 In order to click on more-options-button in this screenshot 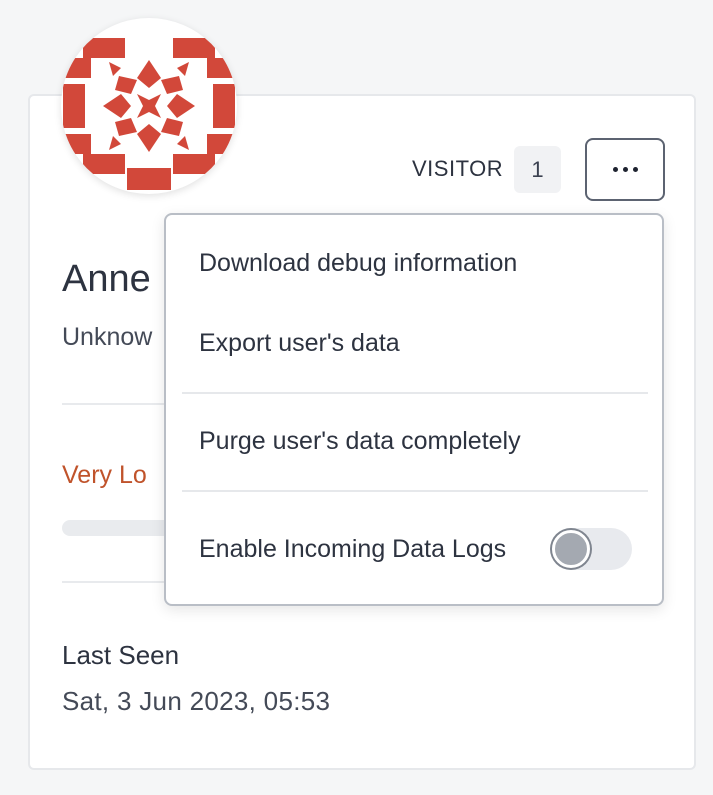, I will do `click(625, 169)`.